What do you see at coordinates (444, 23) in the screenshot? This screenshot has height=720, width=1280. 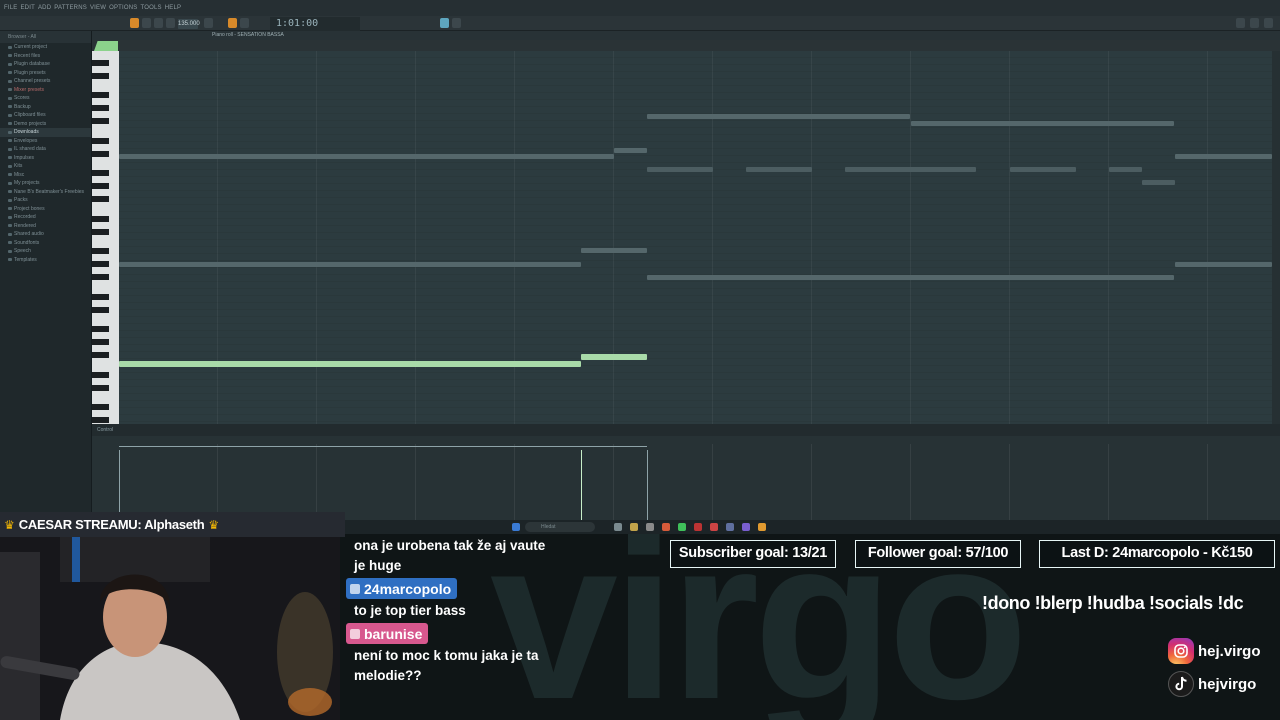 I see `mixer-icon` at bounding box center [444, 23].